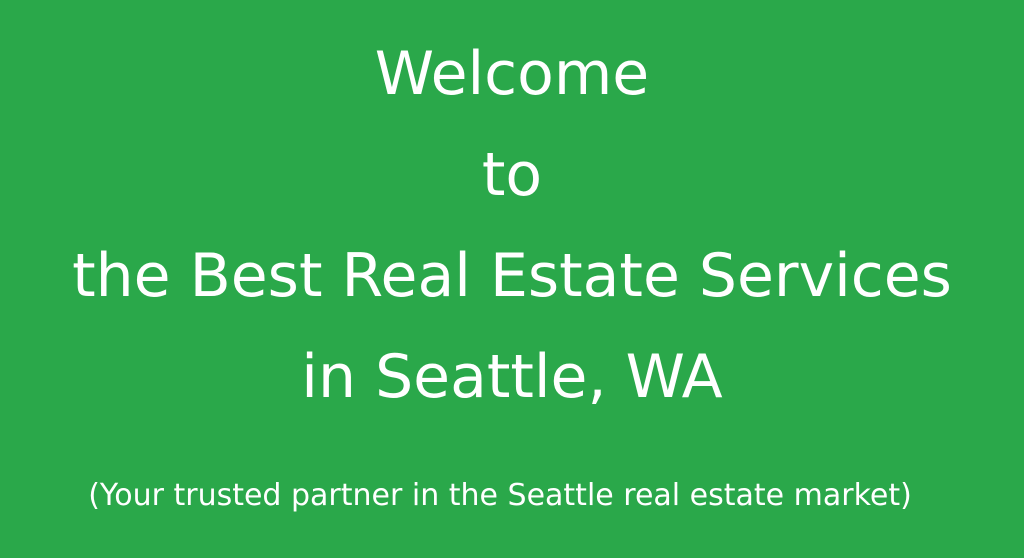 The height and width of the screenshot is (558, 1024). I want to click on headline-line-services: the Best Real Estate Services, so click(512, 276).